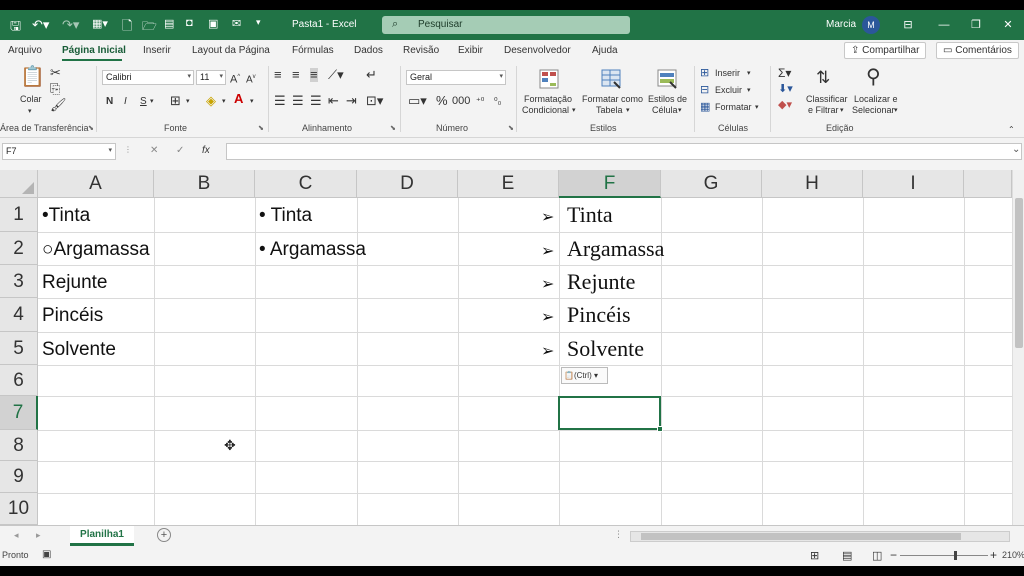 The height and width of the screenshot is (576, 1024). Describe the element at coordinates (610, 184) in the screenshot. I see `column-header-f: F` at that location.